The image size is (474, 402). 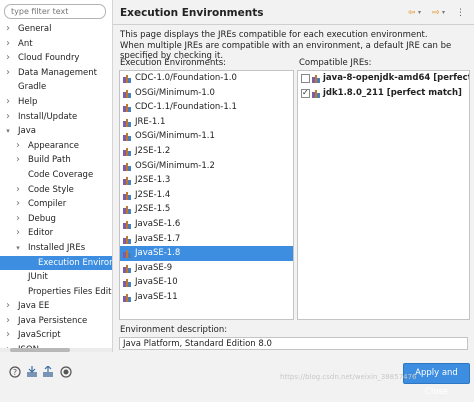 I want to click on tree-item-label: Code Coverage, so click(x=61, y=174).